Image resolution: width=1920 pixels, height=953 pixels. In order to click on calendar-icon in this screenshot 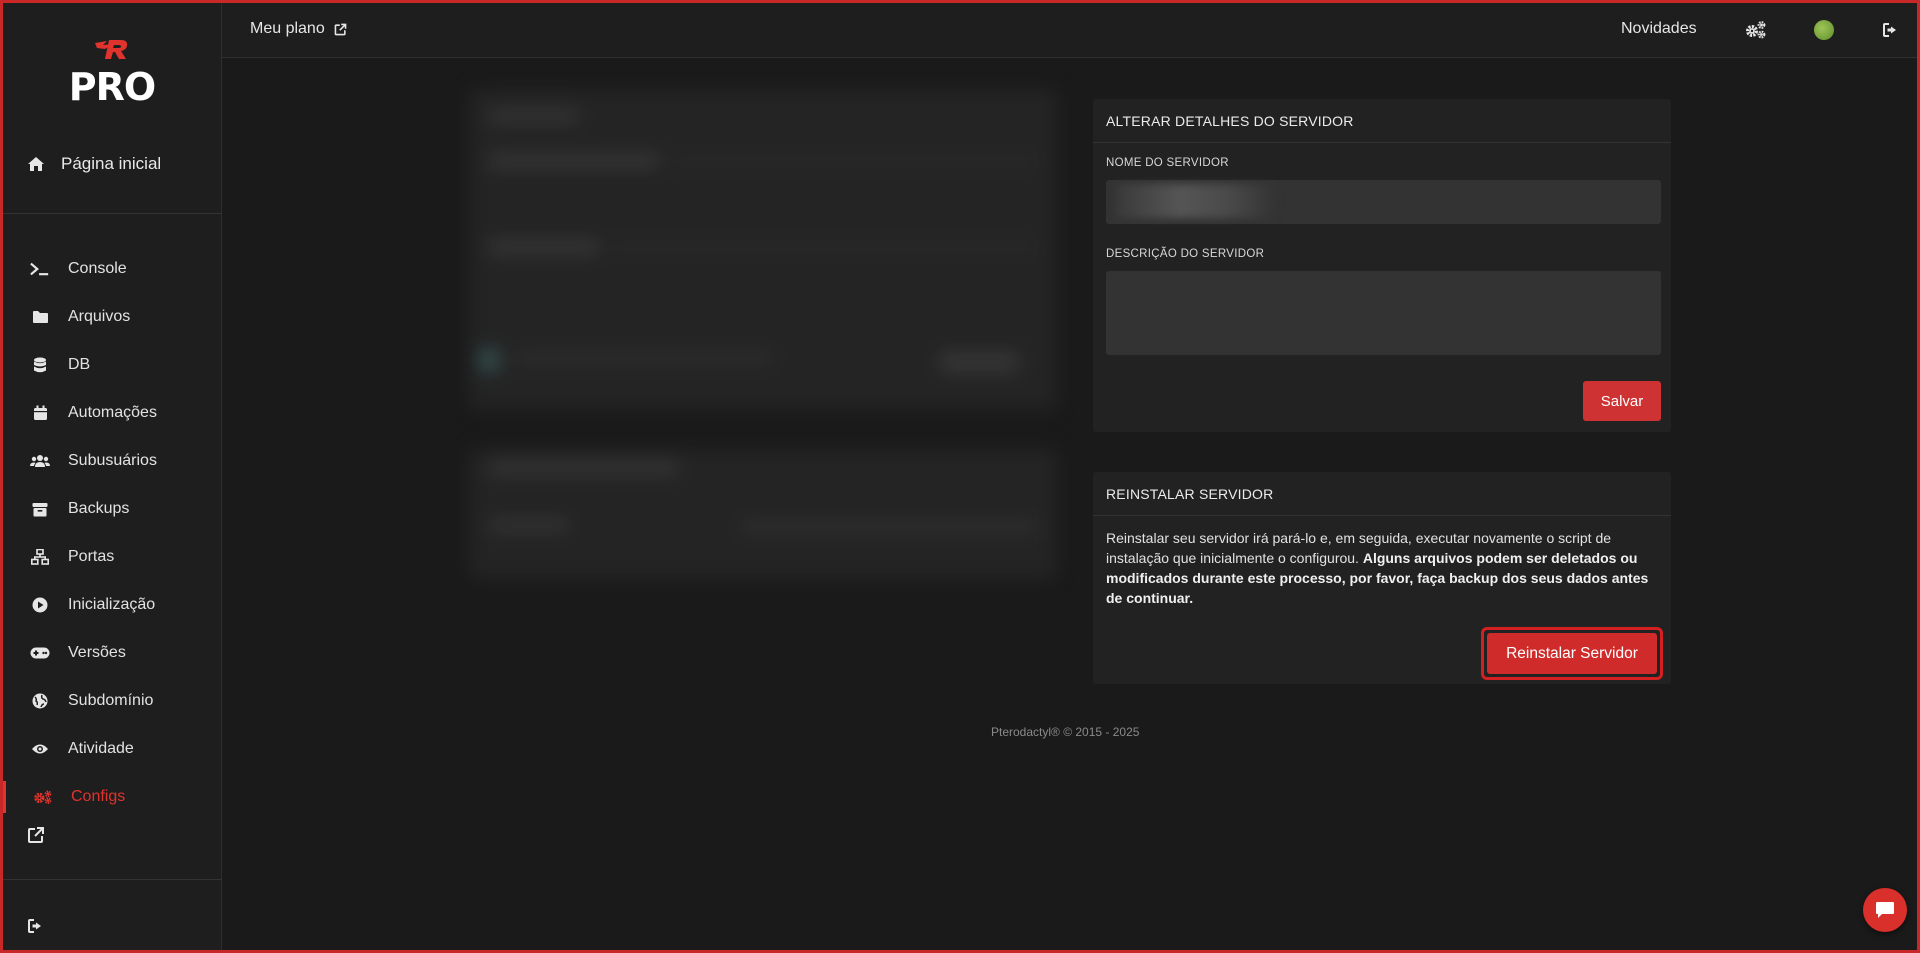, I will do `click(40, 412)`.